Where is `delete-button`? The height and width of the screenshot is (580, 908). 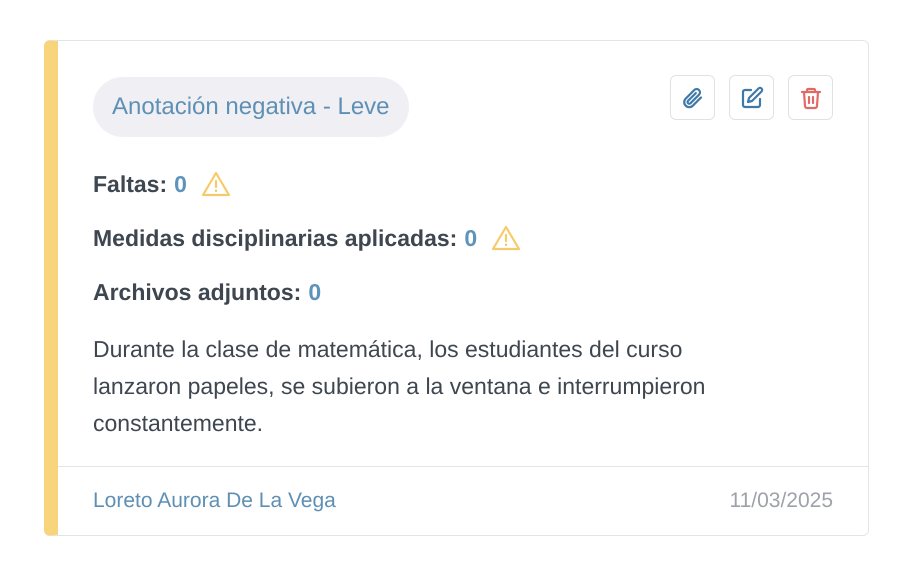 delete-button is located at coordinates (810, 97).